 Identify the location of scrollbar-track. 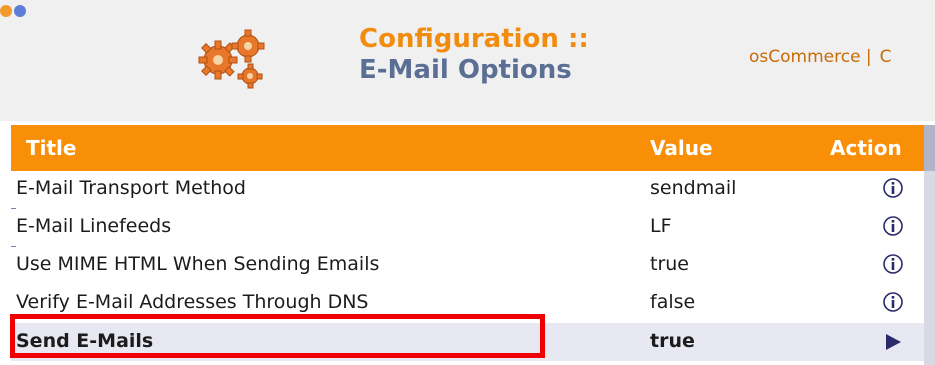
(929, 268).